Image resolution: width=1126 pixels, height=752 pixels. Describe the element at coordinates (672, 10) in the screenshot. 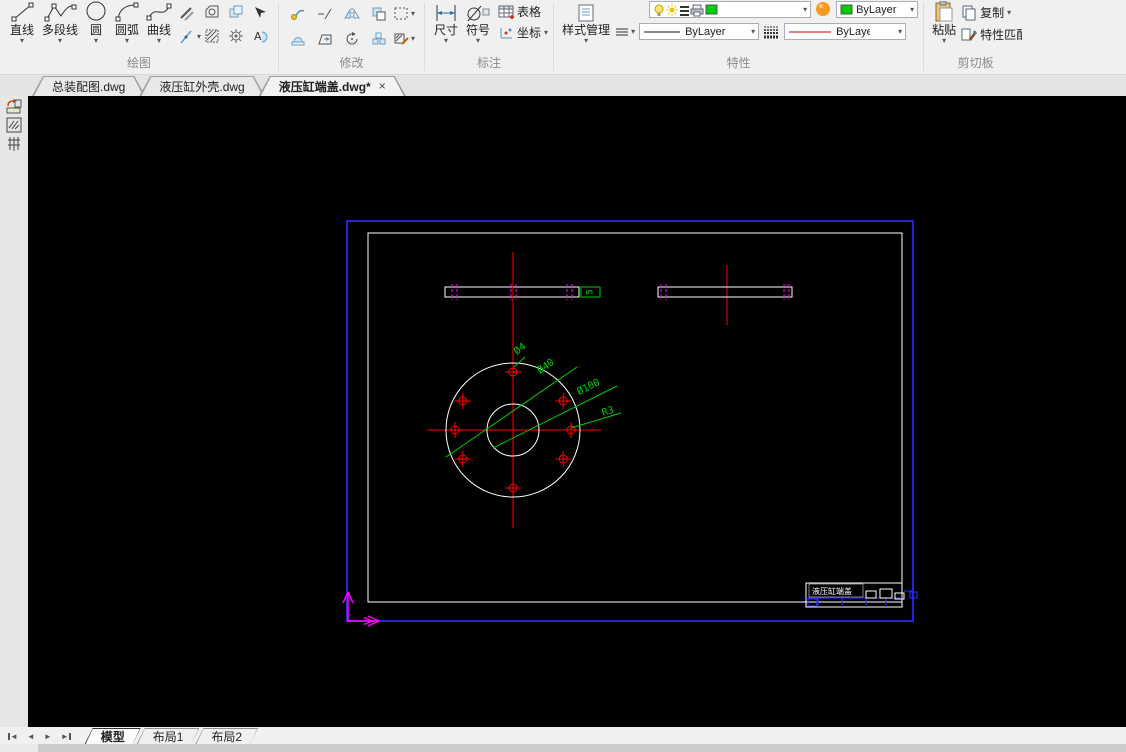

I see `sun-icon` at that location.